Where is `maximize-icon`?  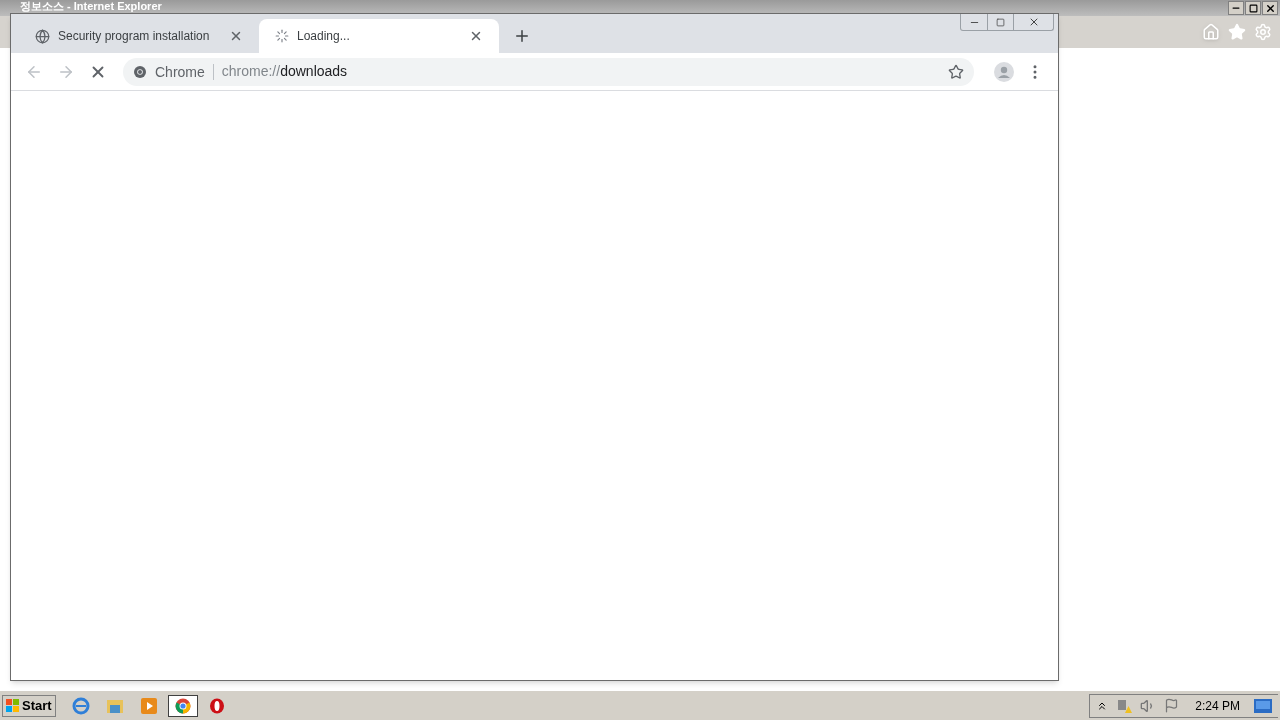 maximize-icon is located at coordinates (1000, 22).